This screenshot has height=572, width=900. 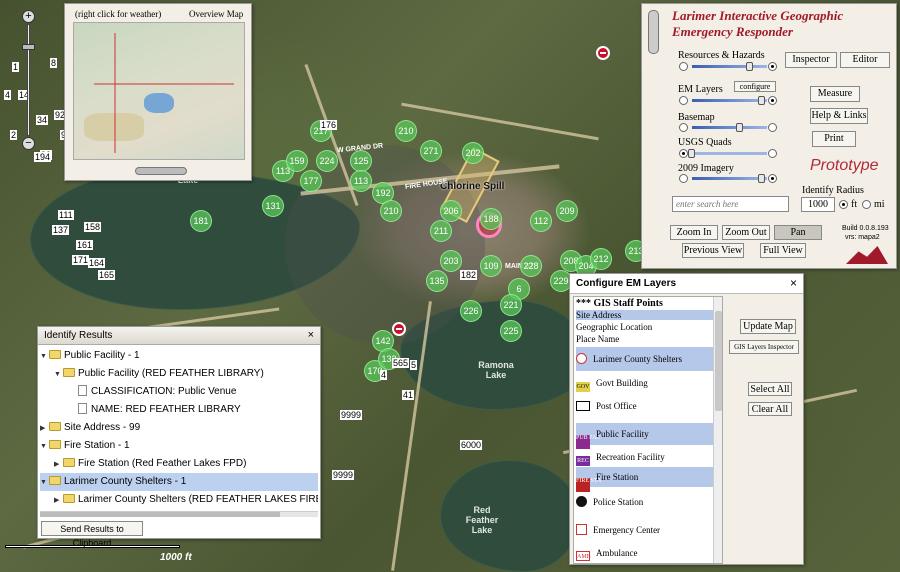 I want to click on layer-shelters: Larimer County Shelters, so click(x=645, y=359).